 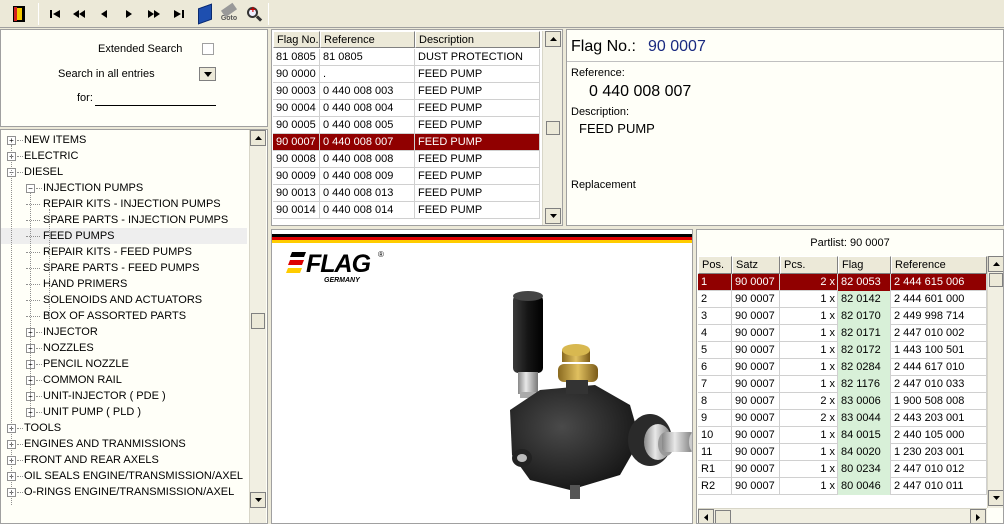 I want to click on last-record-button, so click(x=179, y=14).